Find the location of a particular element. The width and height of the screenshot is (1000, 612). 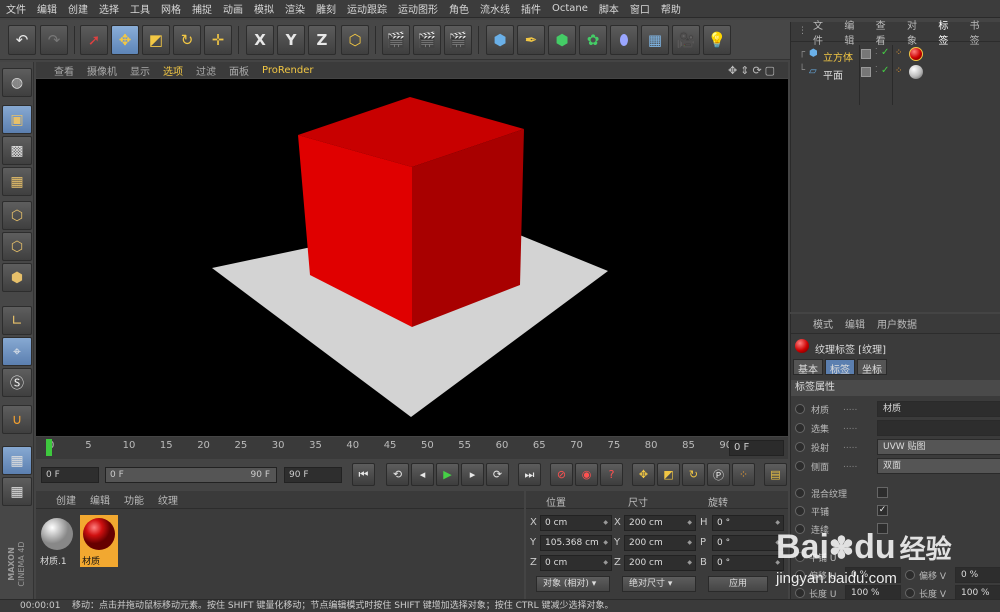

zoom-icon: ⇕ is located at coordinates (744, 70).